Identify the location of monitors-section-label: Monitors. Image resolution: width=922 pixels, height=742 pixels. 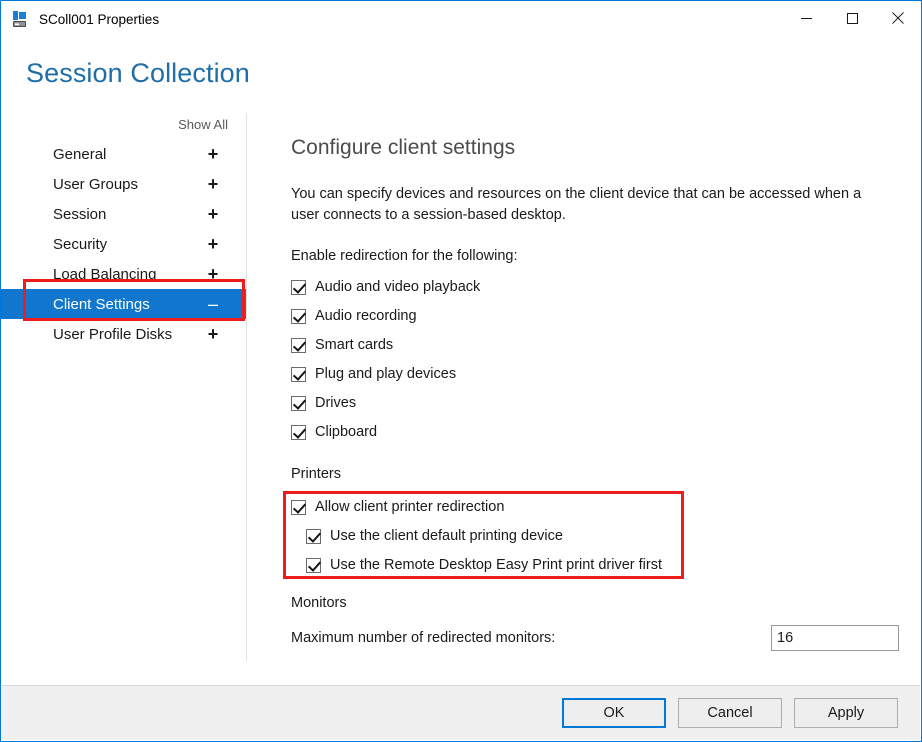
(319, 603).